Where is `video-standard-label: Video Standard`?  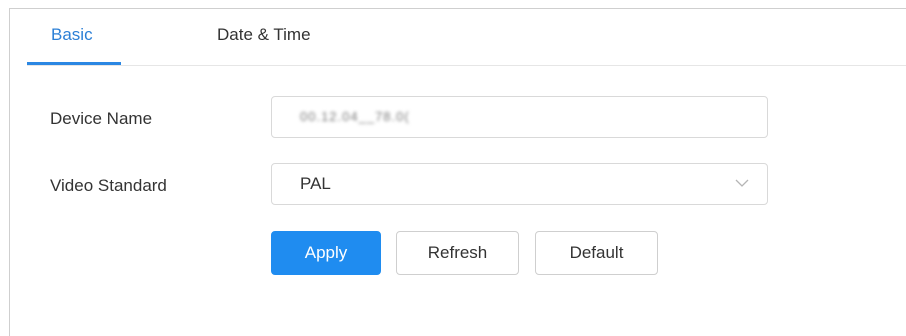
video-standard-label: Video Standard is located at coordinates (108, 185).